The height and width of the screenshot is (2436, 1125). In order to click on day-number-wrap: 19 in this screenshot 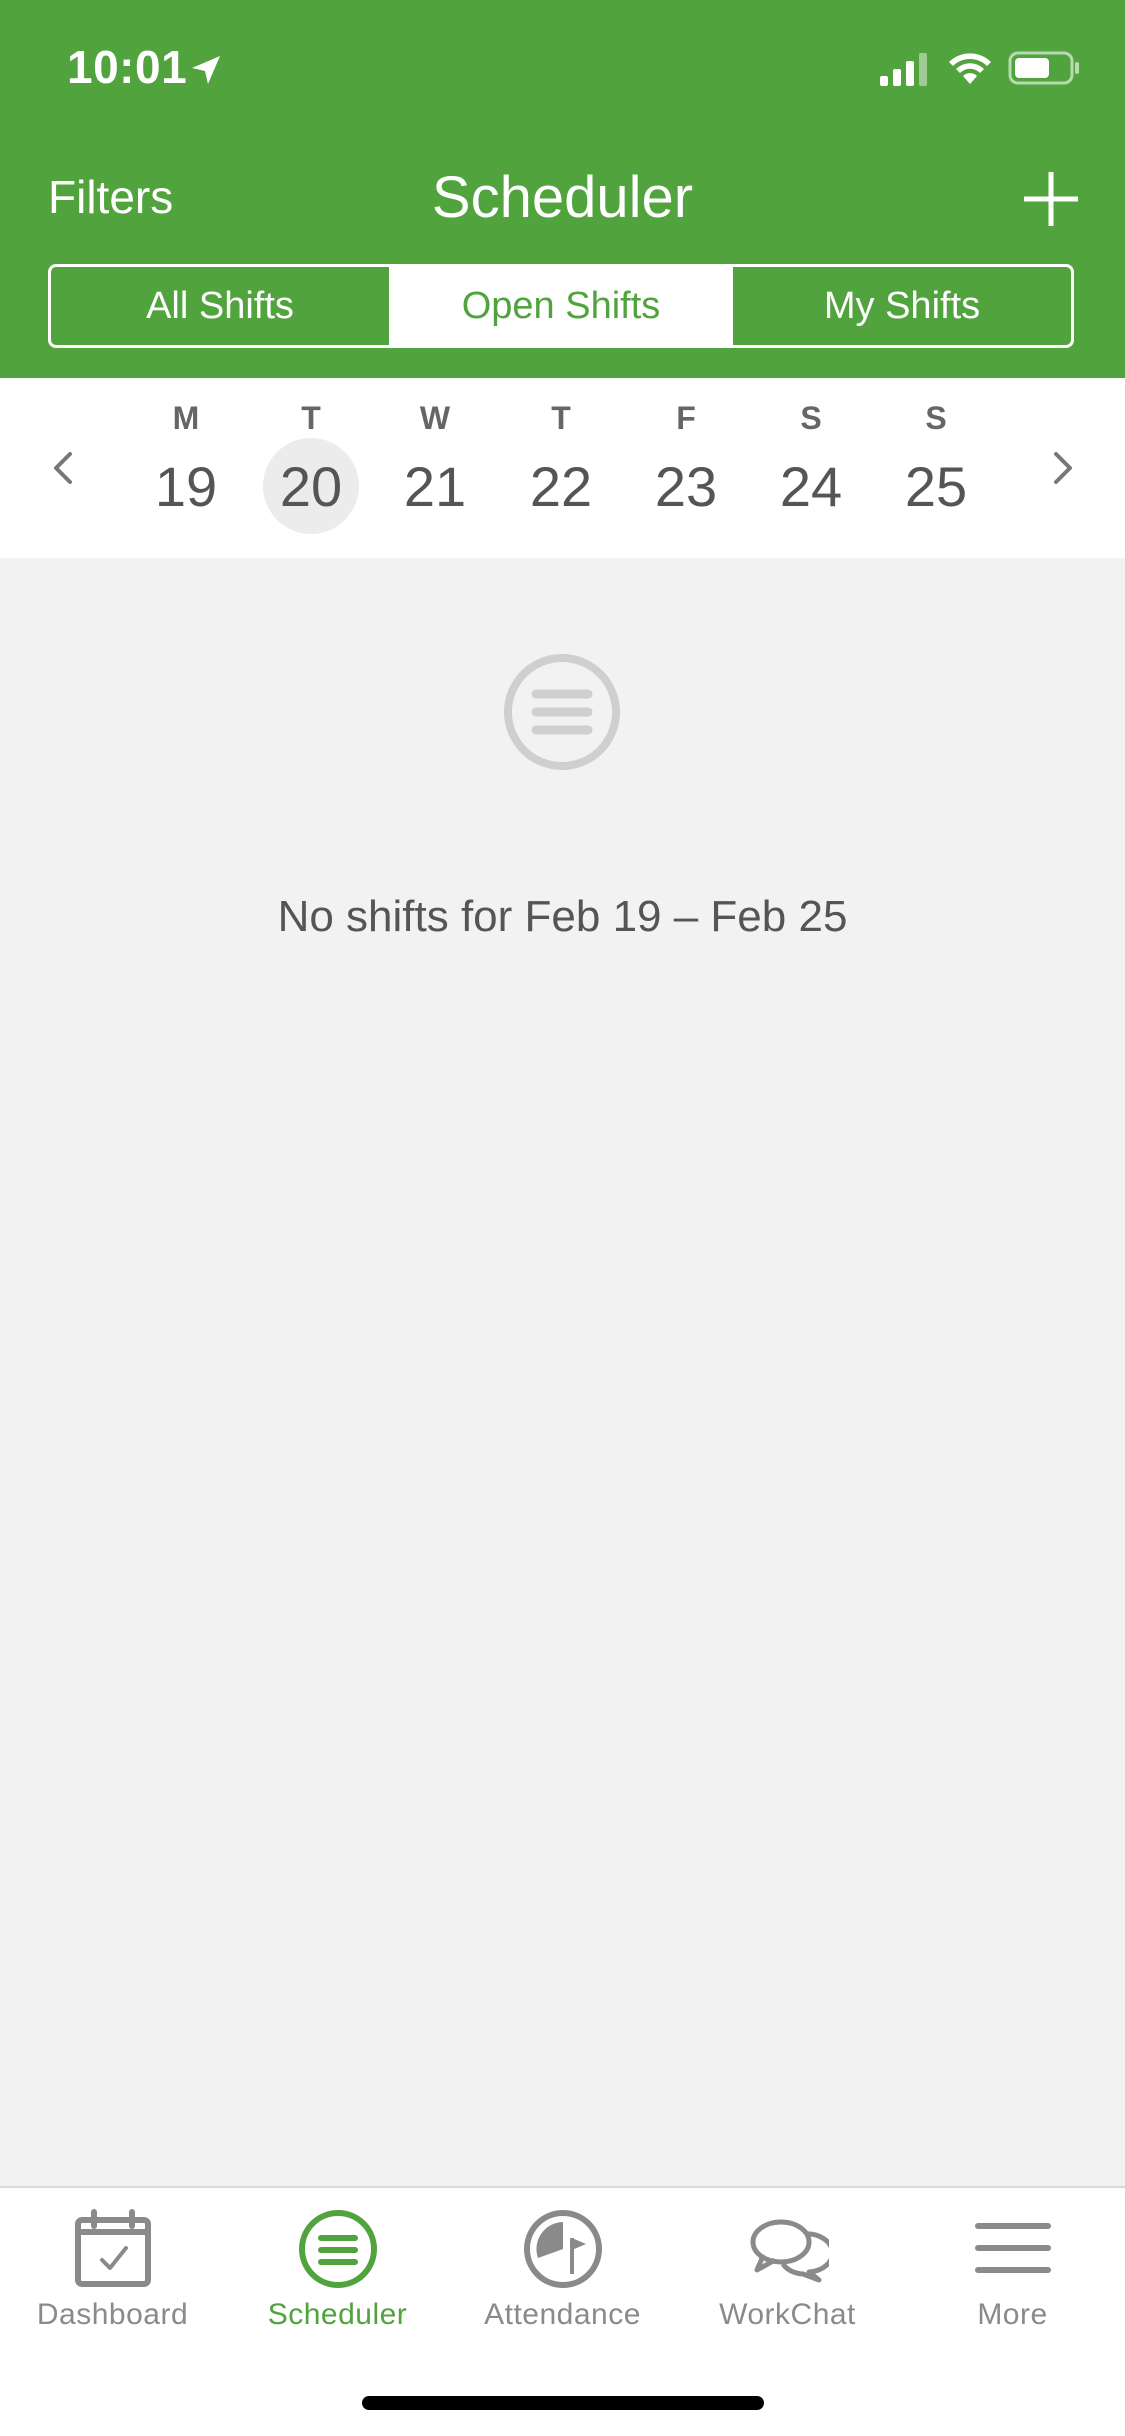, I will do `click(186, 486)`.